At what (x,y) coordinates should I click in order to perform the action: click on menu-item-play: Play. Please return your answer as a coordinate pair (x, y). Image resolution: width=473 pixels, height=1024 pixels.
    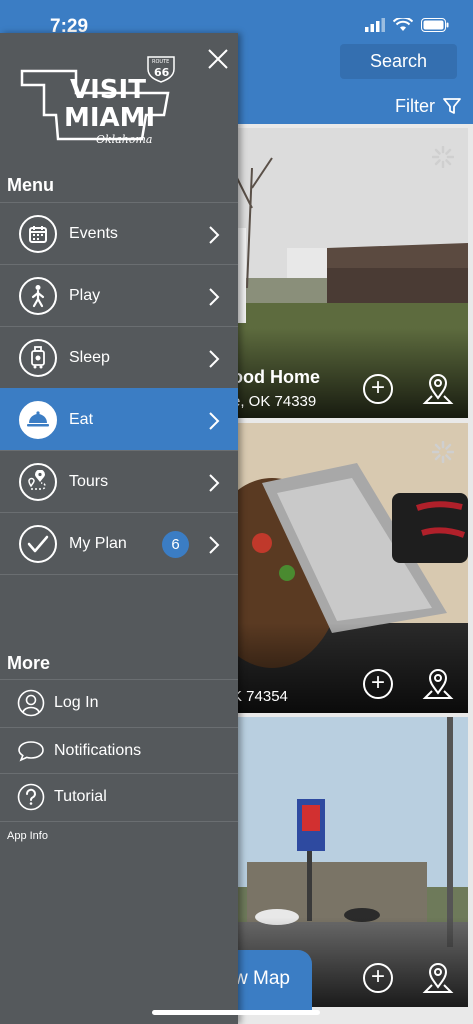
    Looking at the image, I should click on (119, 295).